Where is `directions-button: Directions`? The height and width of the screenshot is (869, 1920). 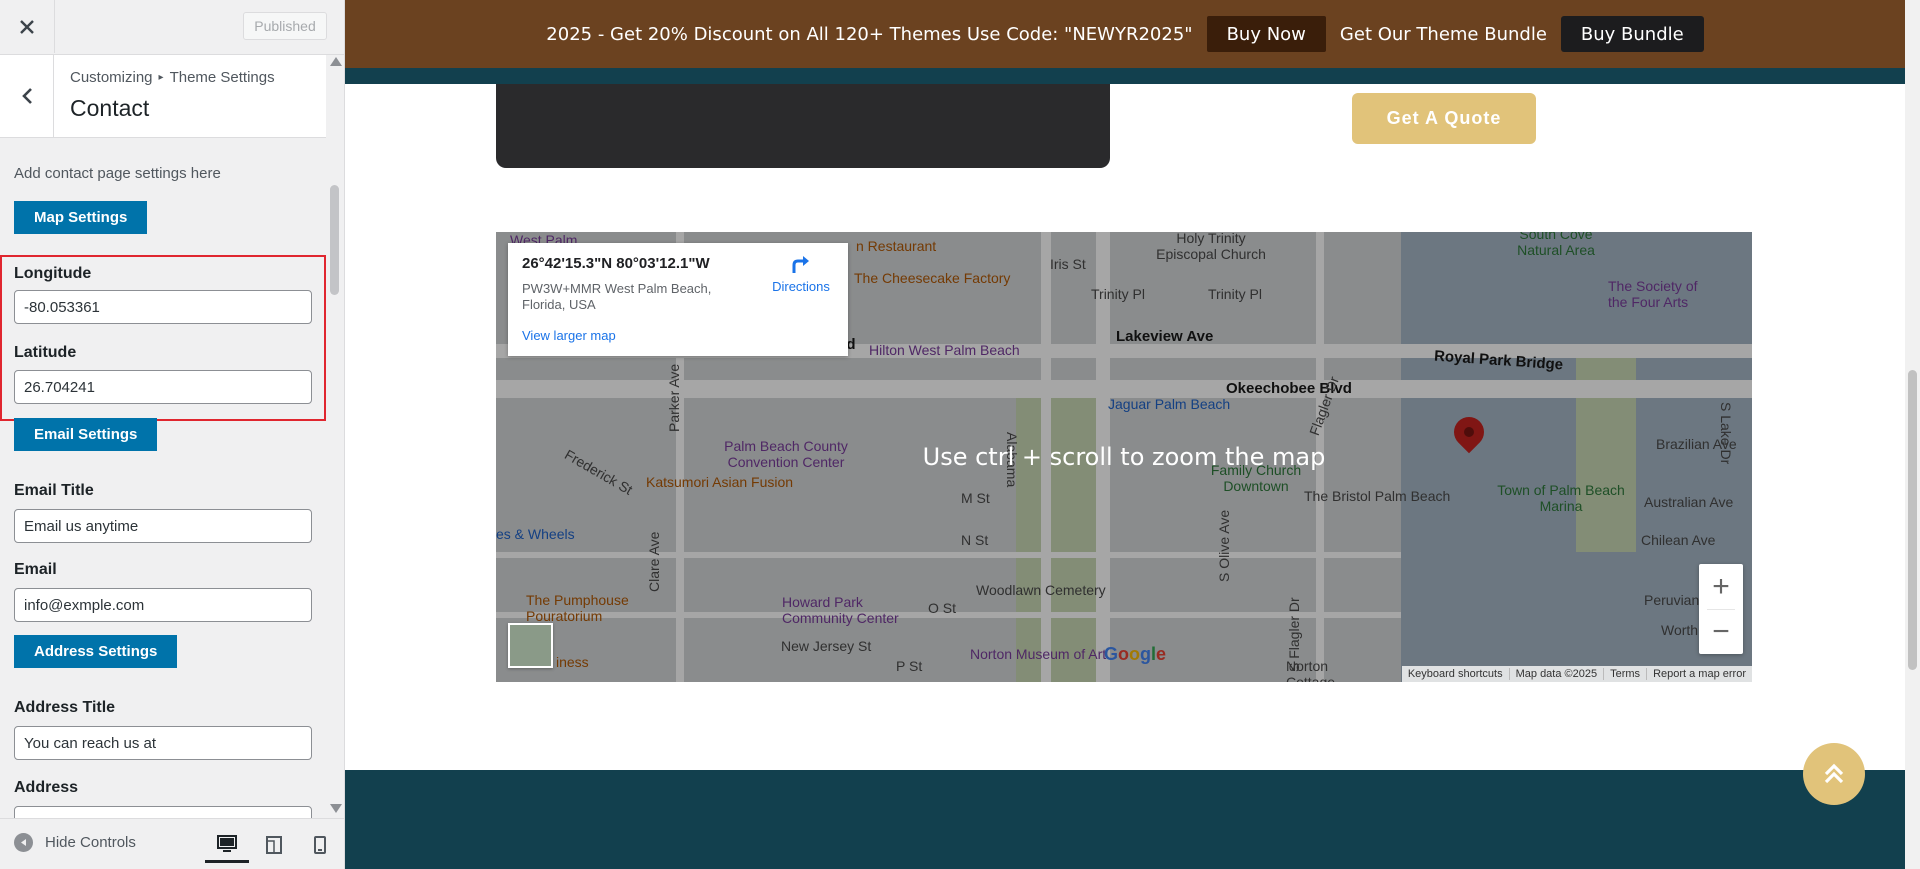 directions-button: Directions is located at coordinates (801, 273).